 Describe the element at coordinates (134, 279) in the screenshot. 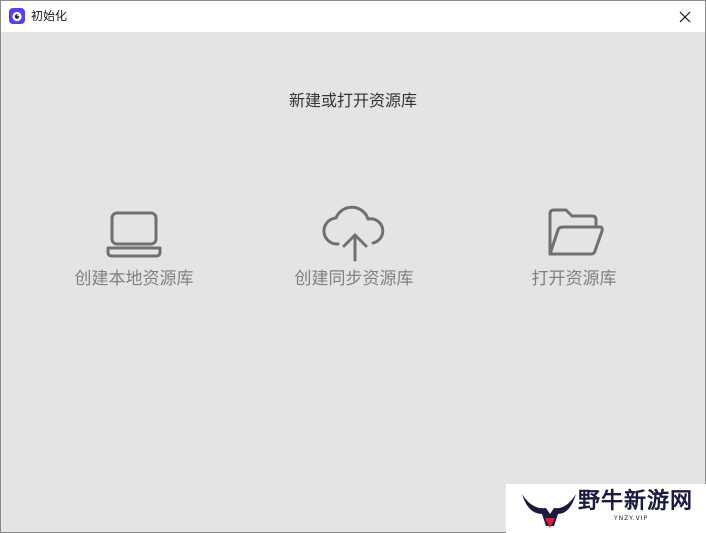

I see `create-local-library-label: 创建本地资源库` at that location.